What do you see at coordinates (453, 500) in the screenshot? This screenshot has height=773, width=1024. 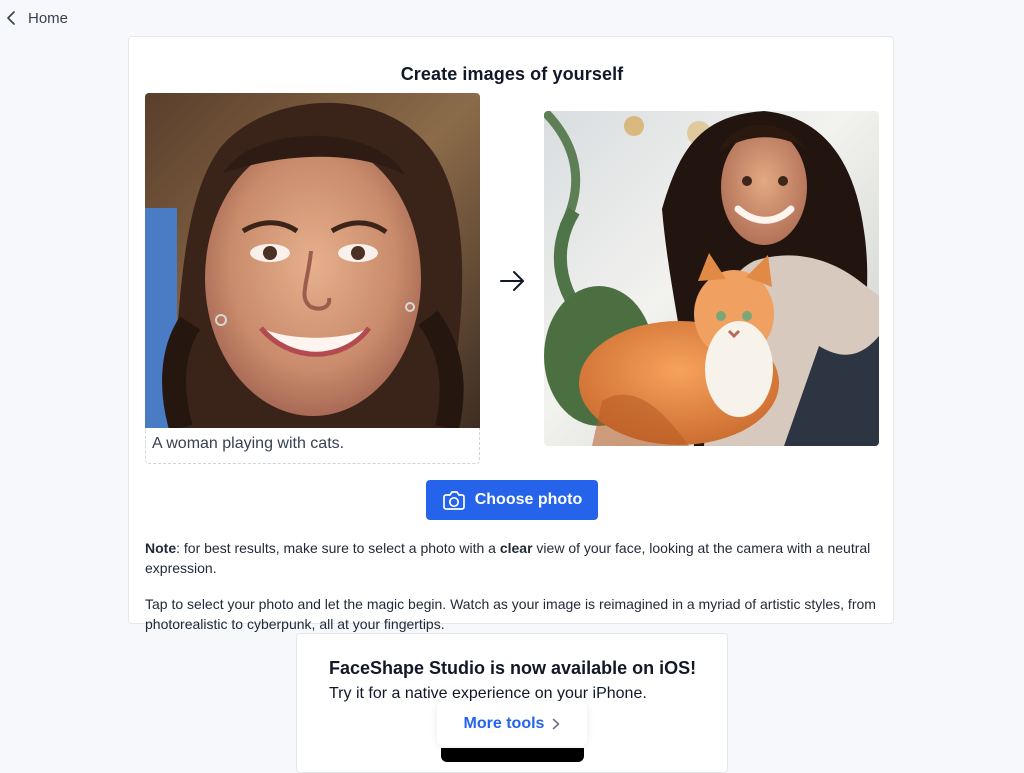 I see `camera-icon` at bounding box center [453, 500].